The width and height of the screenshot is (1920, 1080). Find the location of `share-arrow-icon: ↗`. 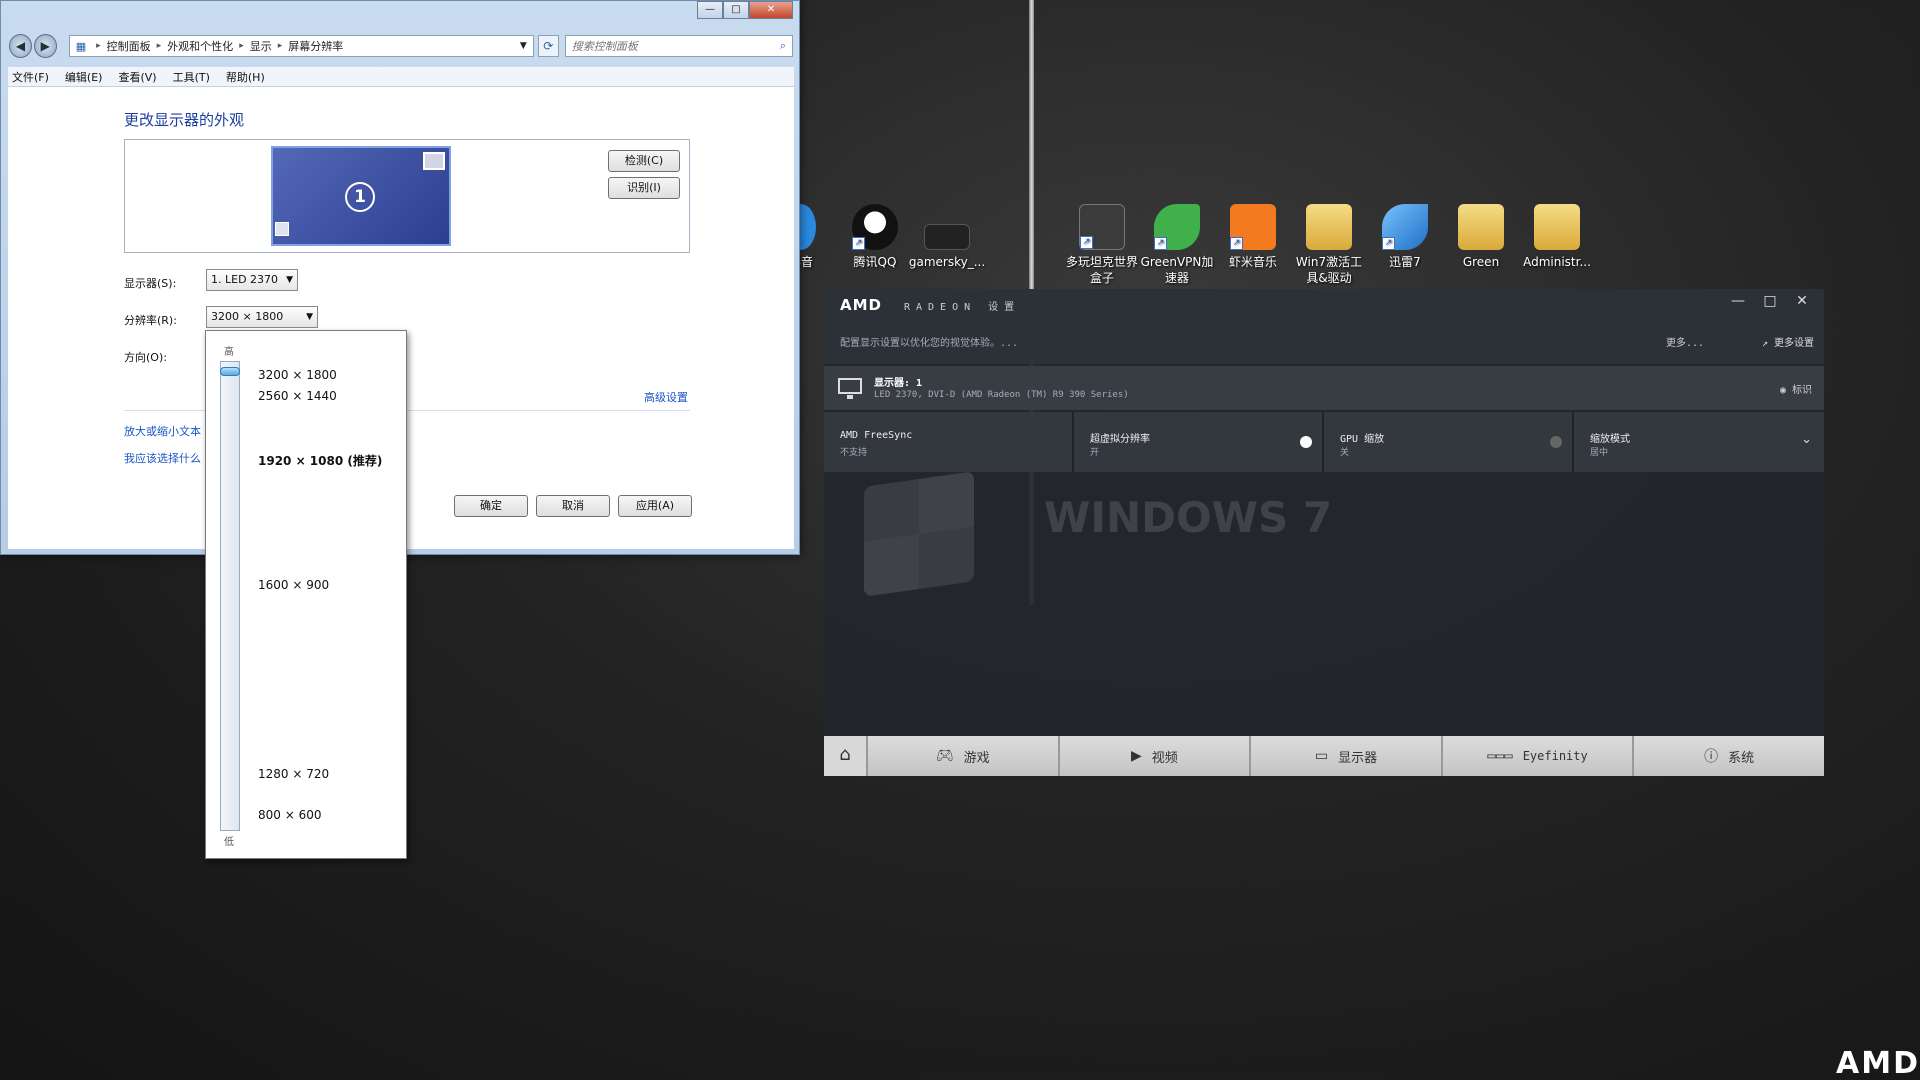

share-arrow-icon: ↗ is located at coordinates (1764, 343).